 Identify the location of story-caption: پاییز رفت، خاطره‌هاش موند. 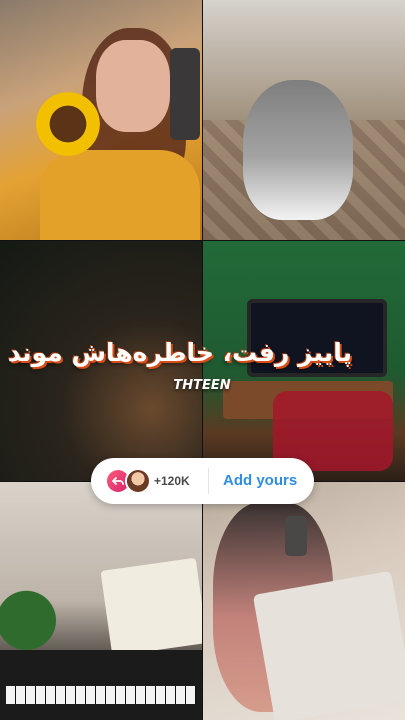
(179, 352).